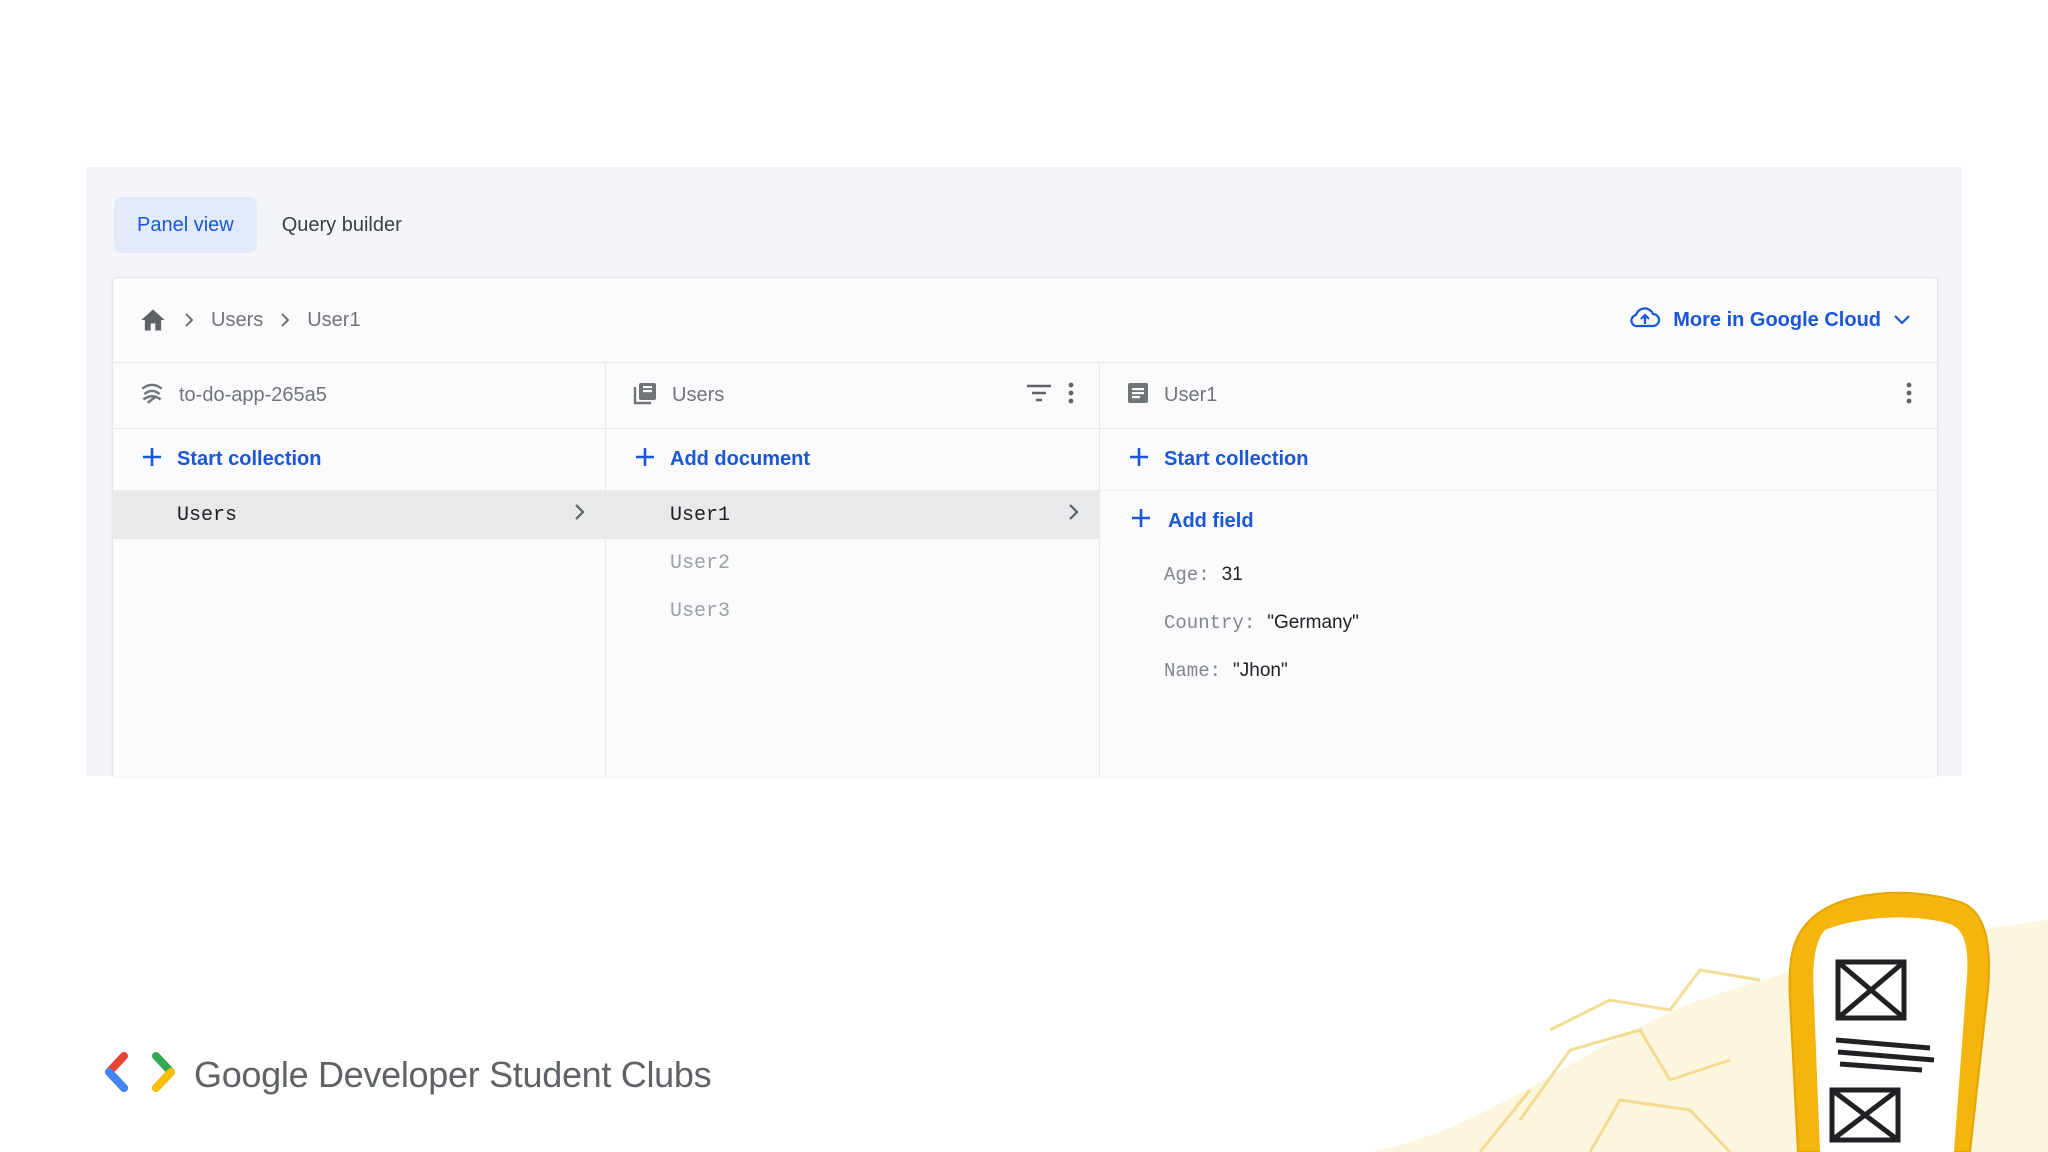 This screenshot has width=2048, height=1152. I want to click on collection-panel: Users Add document User1 User2 User3, so click(853, 569).